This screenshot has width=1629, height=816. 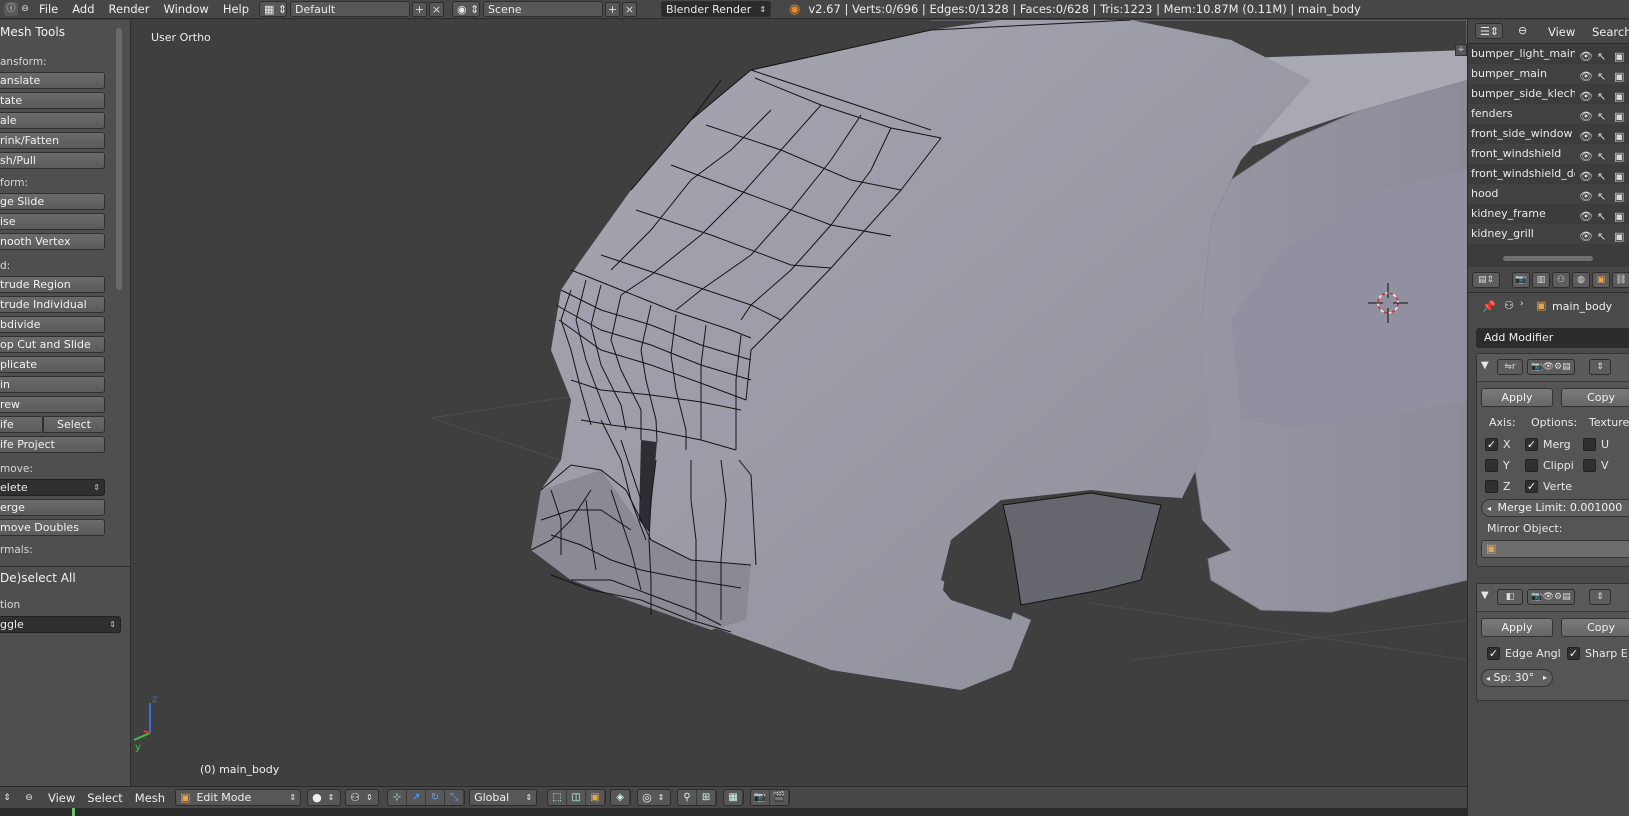 I want to click on outliner-row: kidney_grill 👁 ↖ ▣, so click(x=1548, y=234).